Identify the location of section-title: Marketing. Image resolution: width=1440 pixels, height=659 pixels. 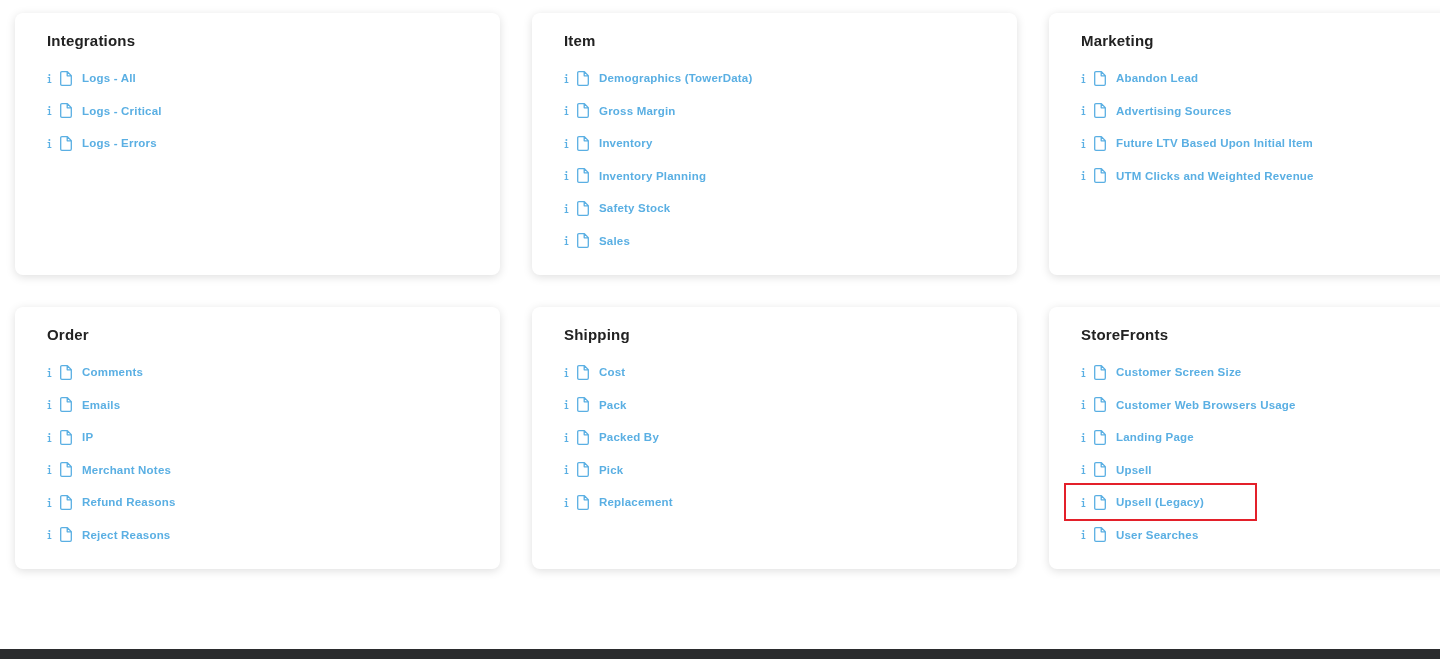
(1117, 41).